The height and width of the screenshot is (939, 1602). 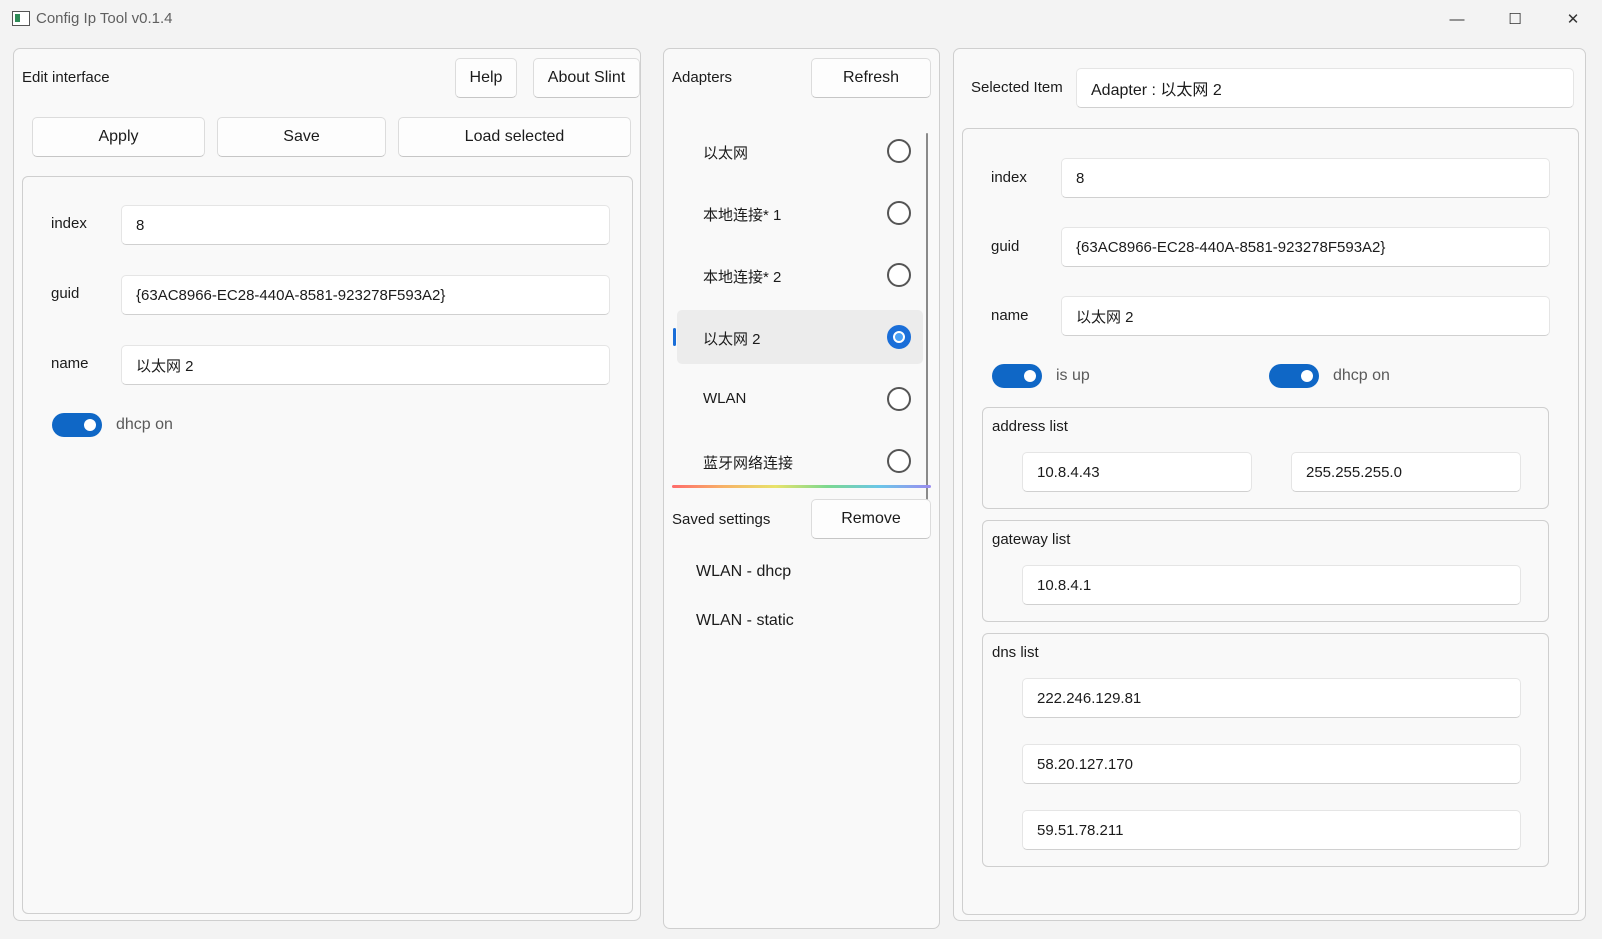 What do you see at coordinates (732, 339) in the screenshot?
I see `adapter-label: 以太网 2` at bounding box center [732, 339].